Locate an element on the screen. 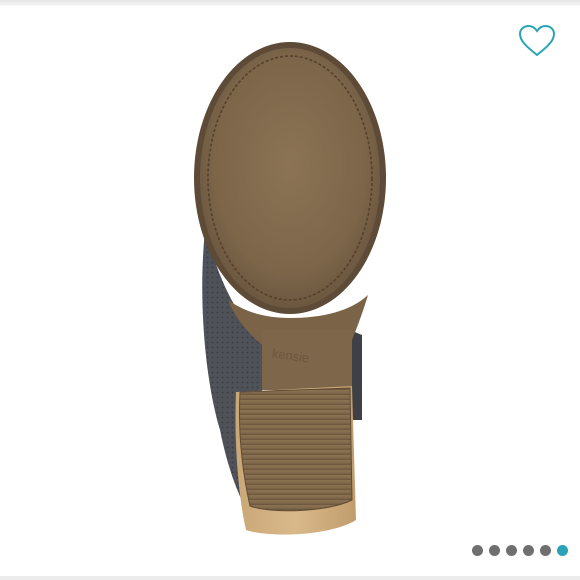  like-button is located at coordinates (537, 41).